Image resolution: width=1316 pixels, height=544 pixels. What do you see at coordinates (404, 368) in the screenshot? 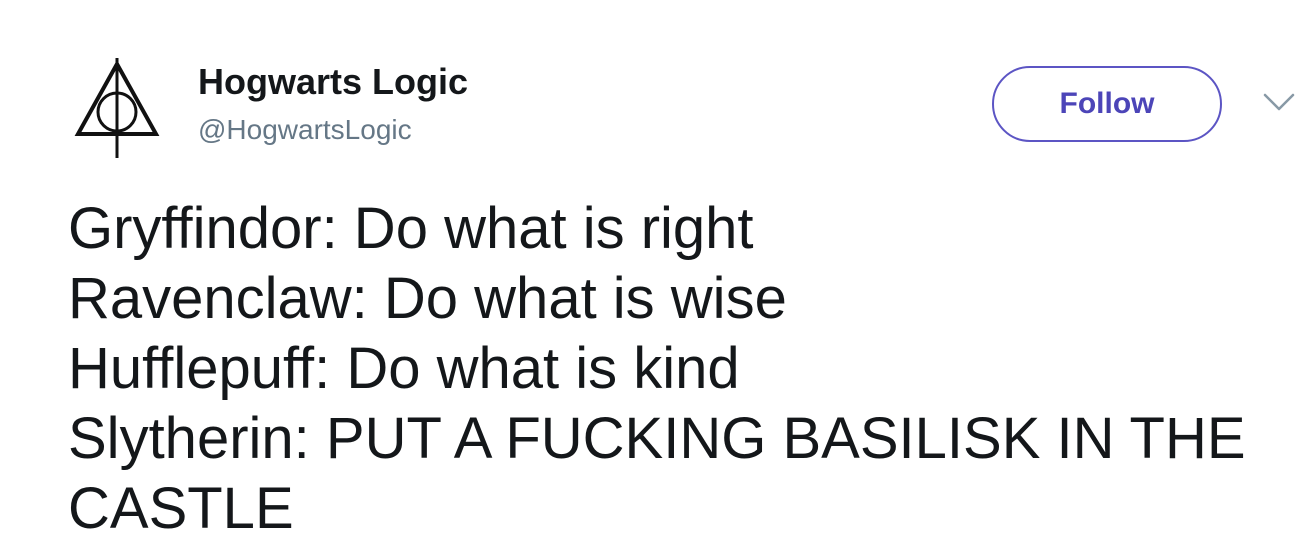
I see `tweet-line-hufflepuff: Hufflepuff: Do what is kind` at bounding box center [404, 368].